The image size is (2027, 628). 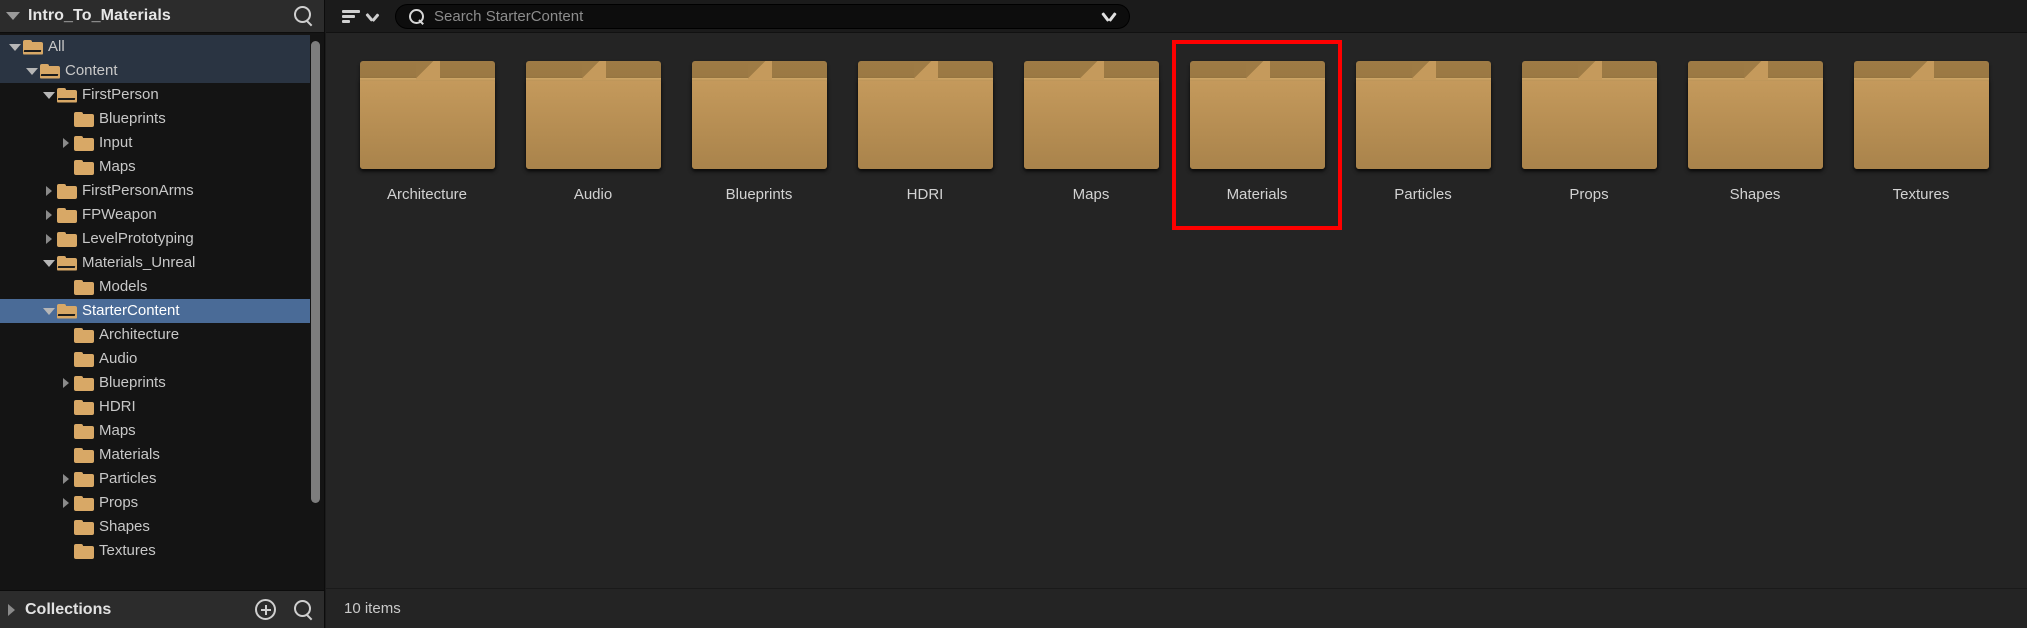 I want to click on tree-item-all: All, so click(x=155, y=47).